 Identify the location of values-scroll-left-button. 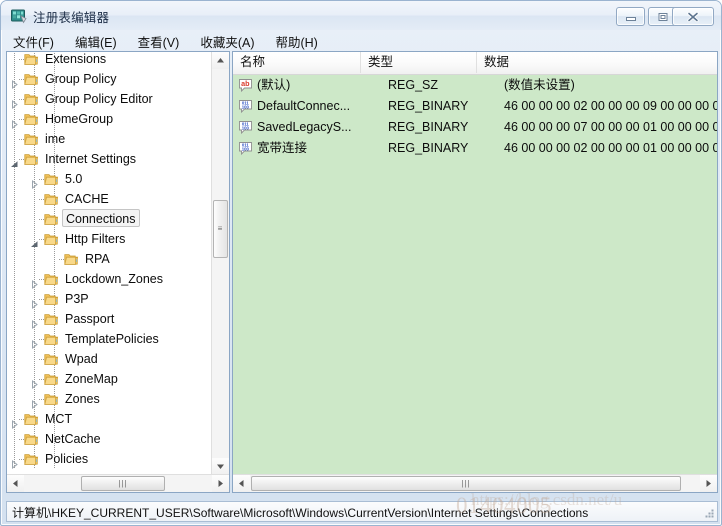
(241, 483).